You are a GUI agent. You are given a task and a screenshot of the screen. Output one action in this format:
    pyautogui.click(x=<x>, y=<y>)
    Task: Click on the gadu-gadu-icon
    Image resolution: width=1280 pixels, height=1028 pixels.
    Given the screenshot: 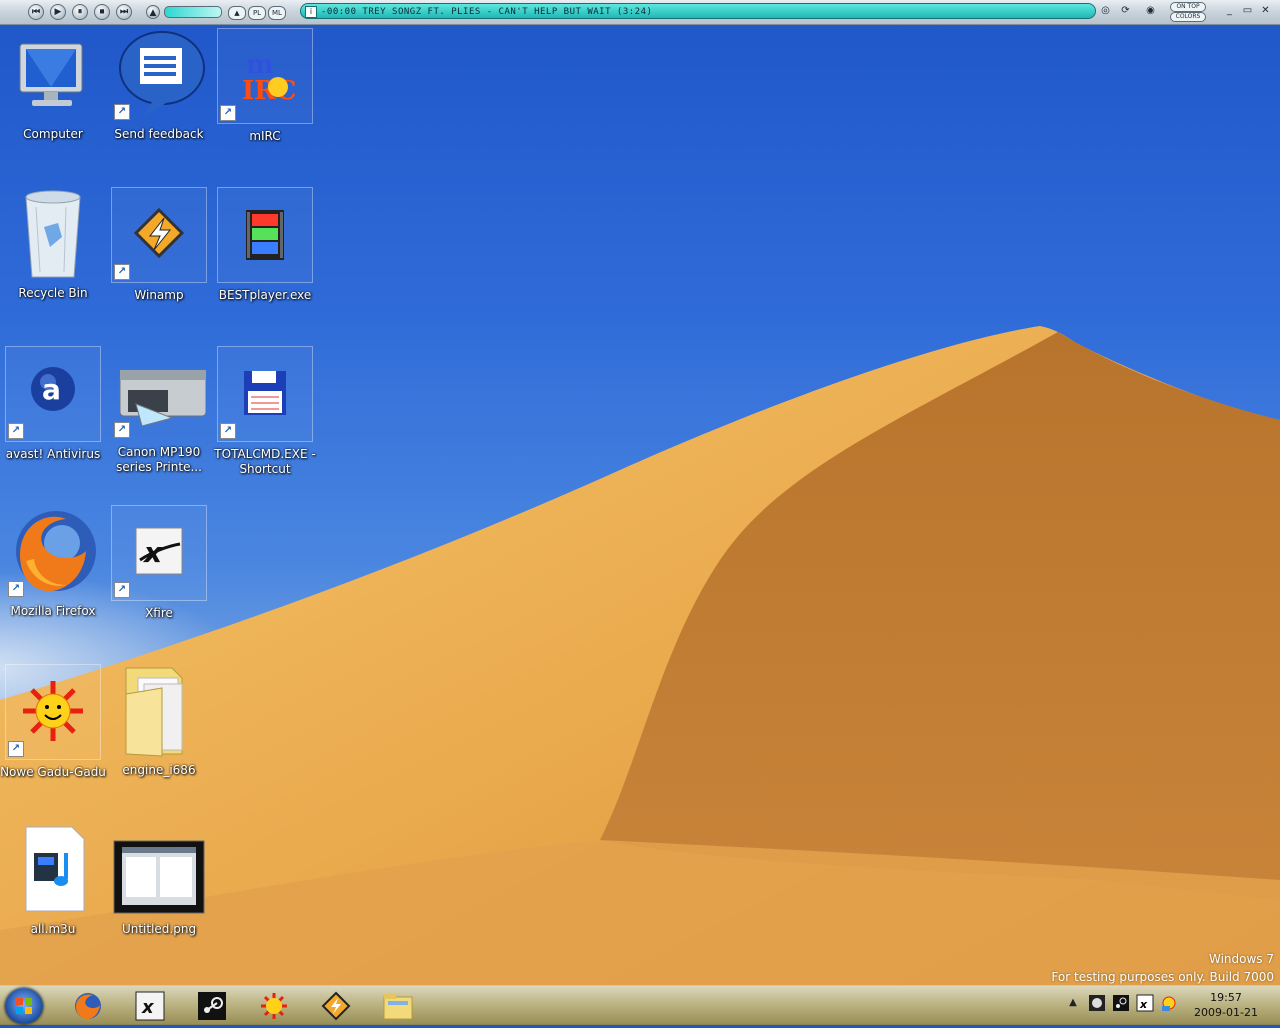 What is the action you would take?
    pyautogui.click(x=274, y=1006)
    